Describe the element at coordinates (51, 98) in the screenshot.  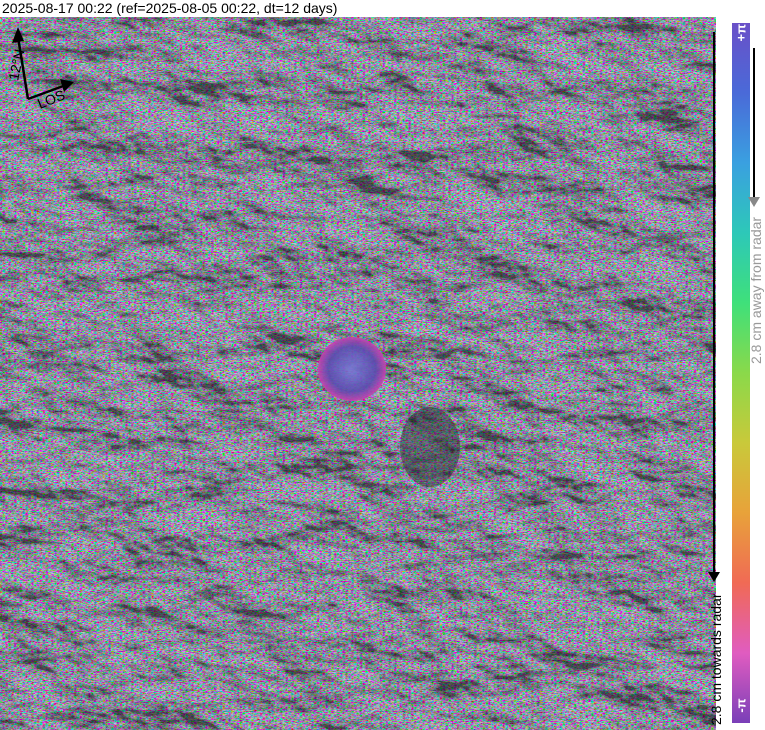
I see `los-label: LOS` at that location.